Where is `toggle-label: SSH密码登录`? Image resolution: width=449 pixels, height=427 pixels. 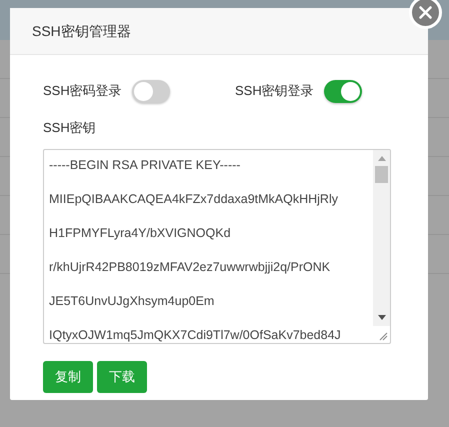
toggle-label: SSH密码登录 is located at coordinates (82, 91).